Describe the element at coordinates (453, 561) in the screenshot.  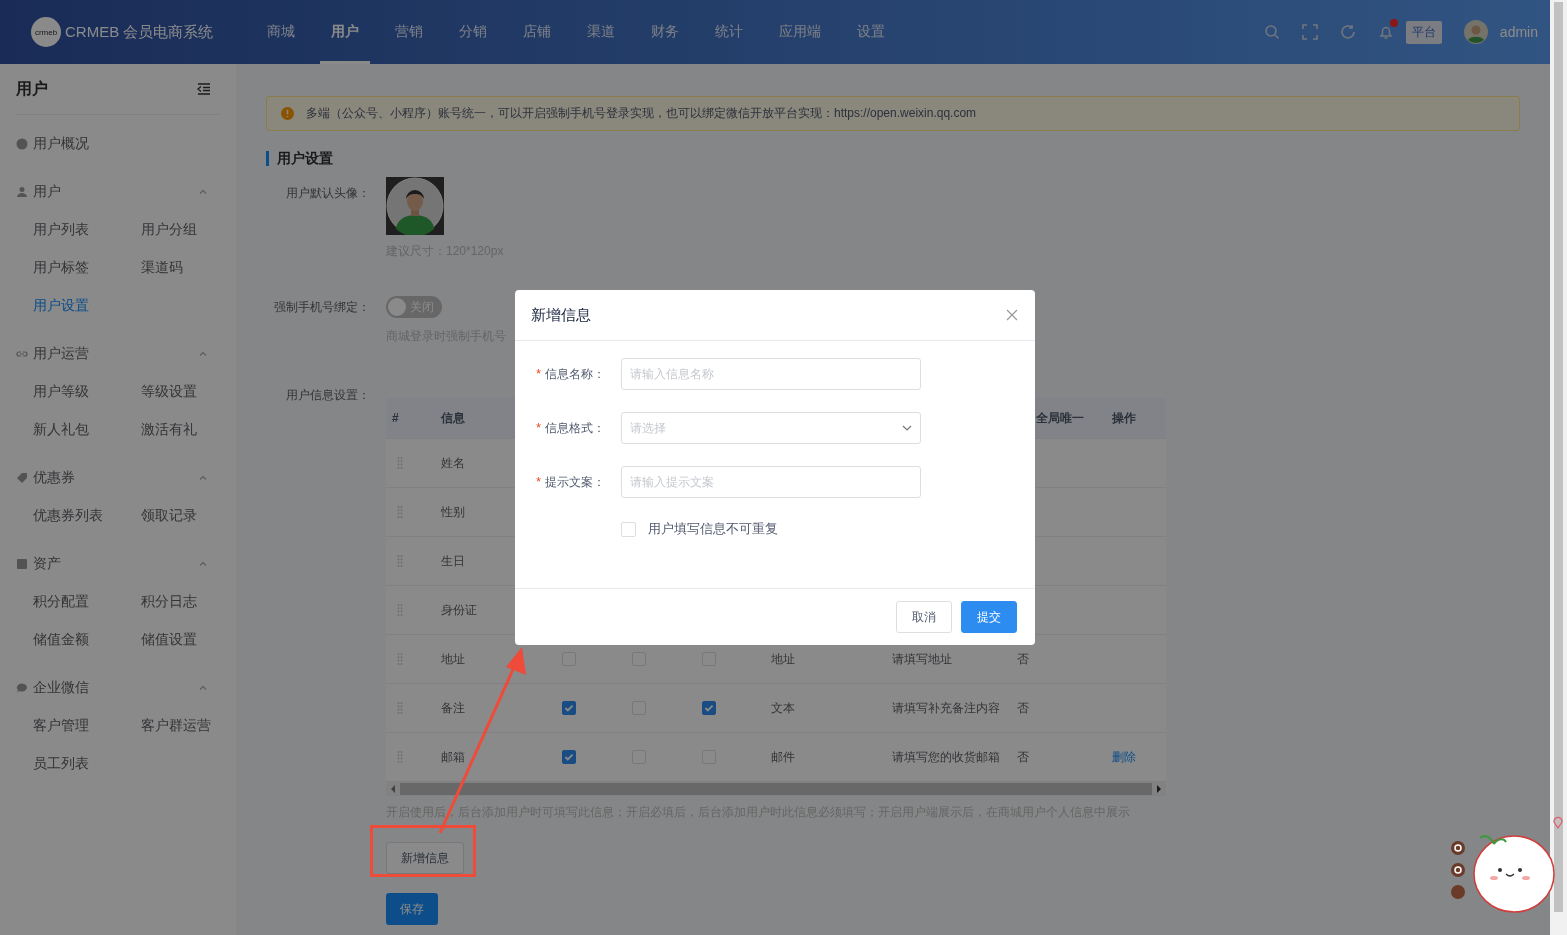
I see `table-cell-text: 生日` at that location.